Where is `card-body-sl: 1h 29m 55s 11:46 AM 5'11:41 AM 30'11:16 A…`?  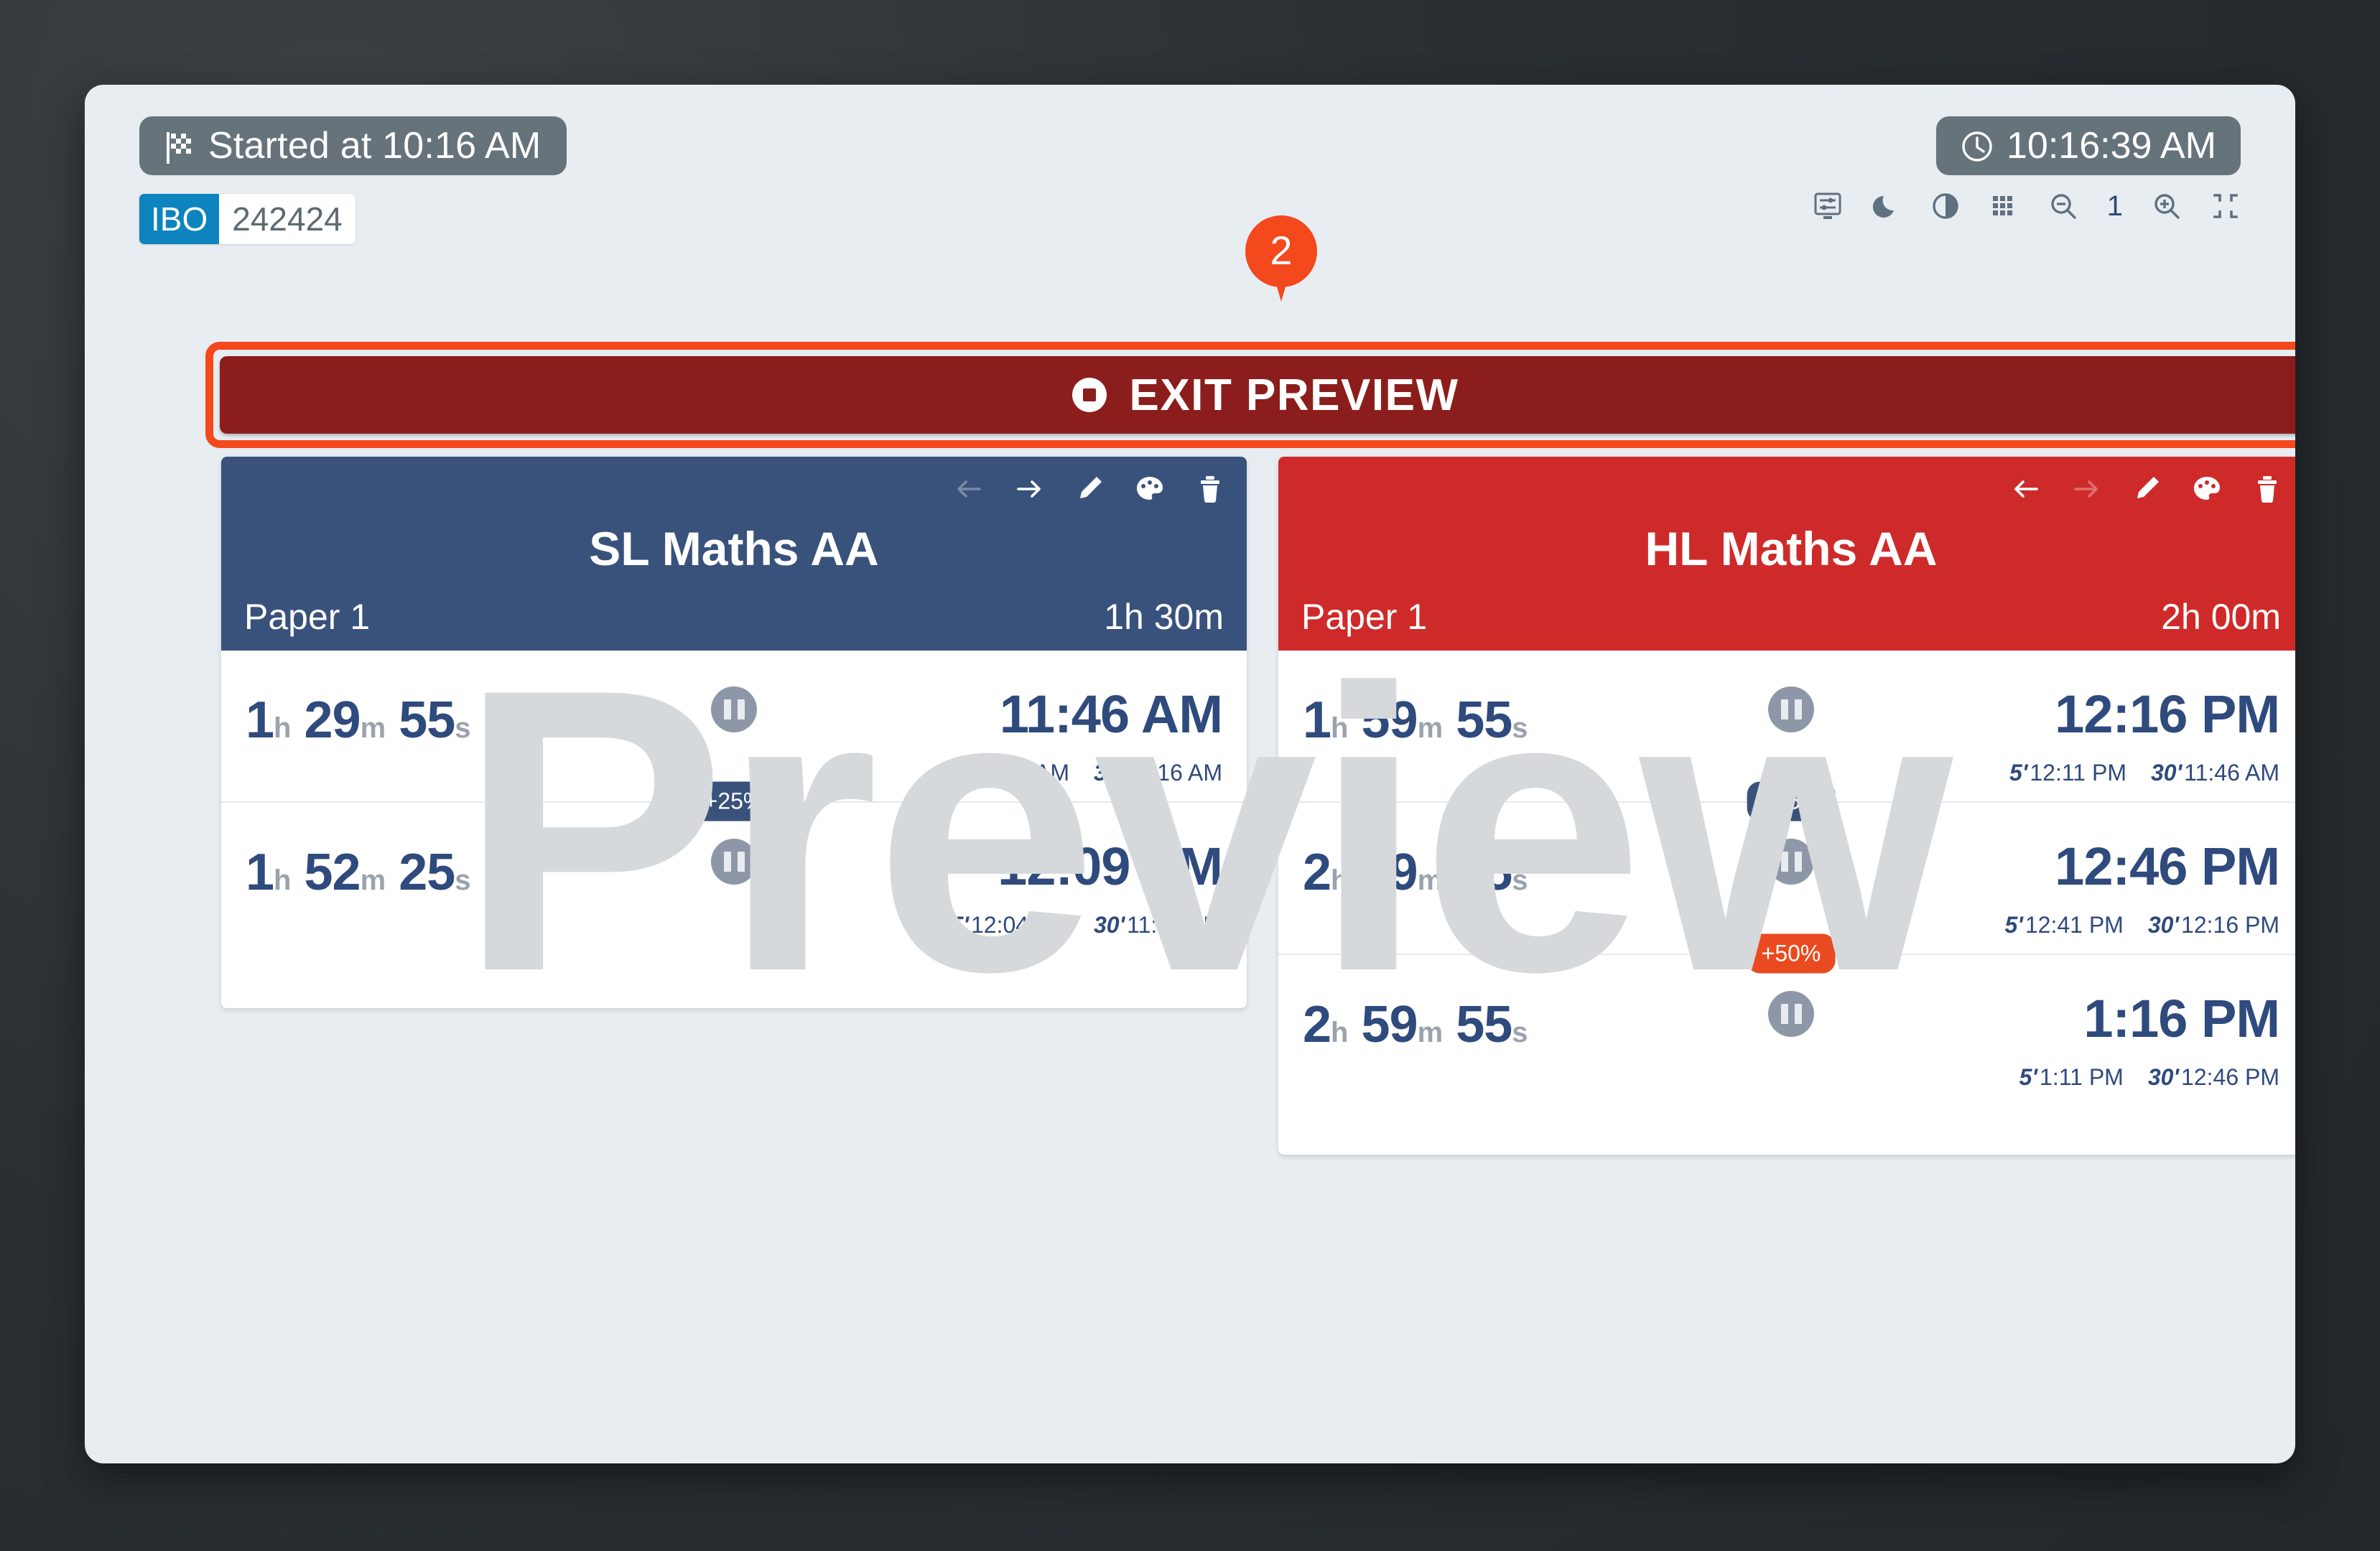 card-body-sl: 1h 29m 55s 11:46 AM 5'11:41 AM 30'11:16 A… is located at coordinates (734, 802).